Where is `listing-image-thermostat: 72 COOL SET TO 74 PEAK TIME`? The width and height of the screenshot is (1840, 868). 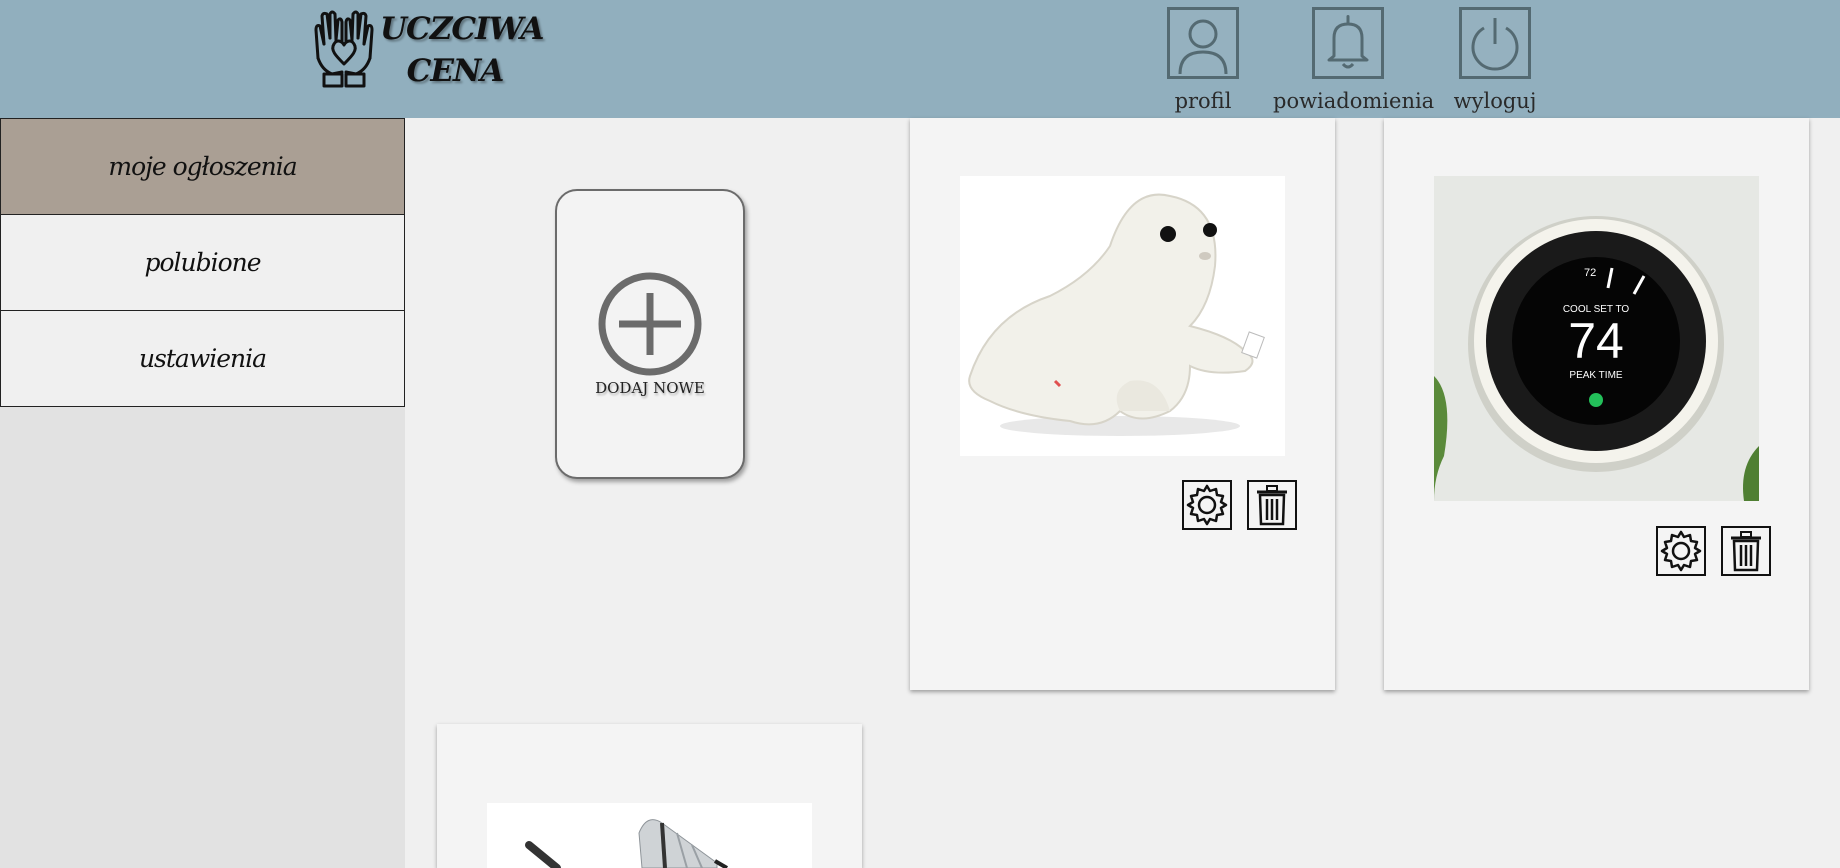
listing-image-thermostat: 72 COOL SET TO 74 PEAK TIME is located at coordinates (1596, 338).